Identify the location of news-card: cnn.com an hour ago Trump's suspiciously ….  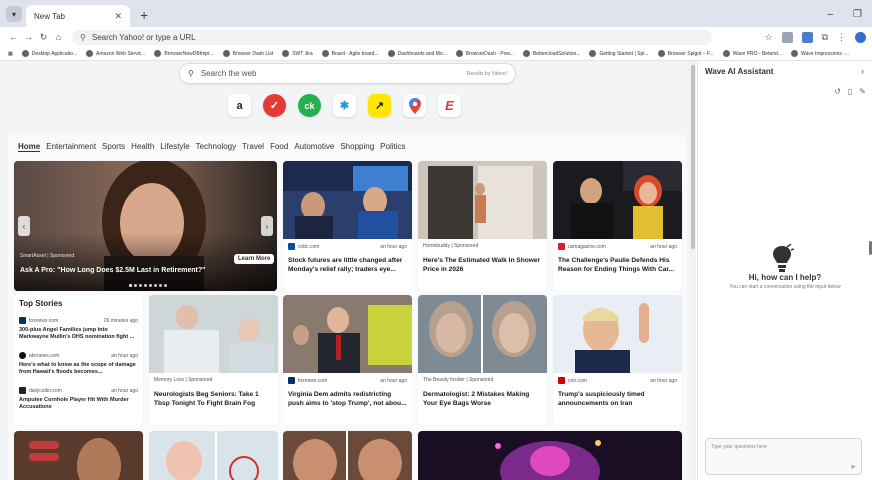
(617, 360).